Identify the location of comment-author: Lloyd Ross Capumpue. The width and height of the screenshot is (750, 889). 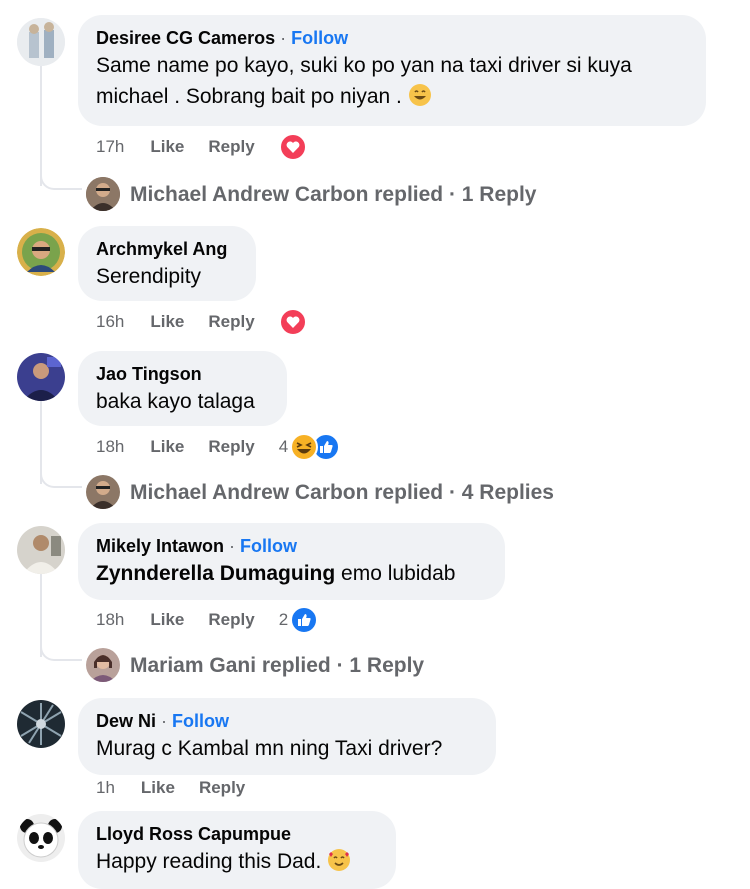
(237, 834).